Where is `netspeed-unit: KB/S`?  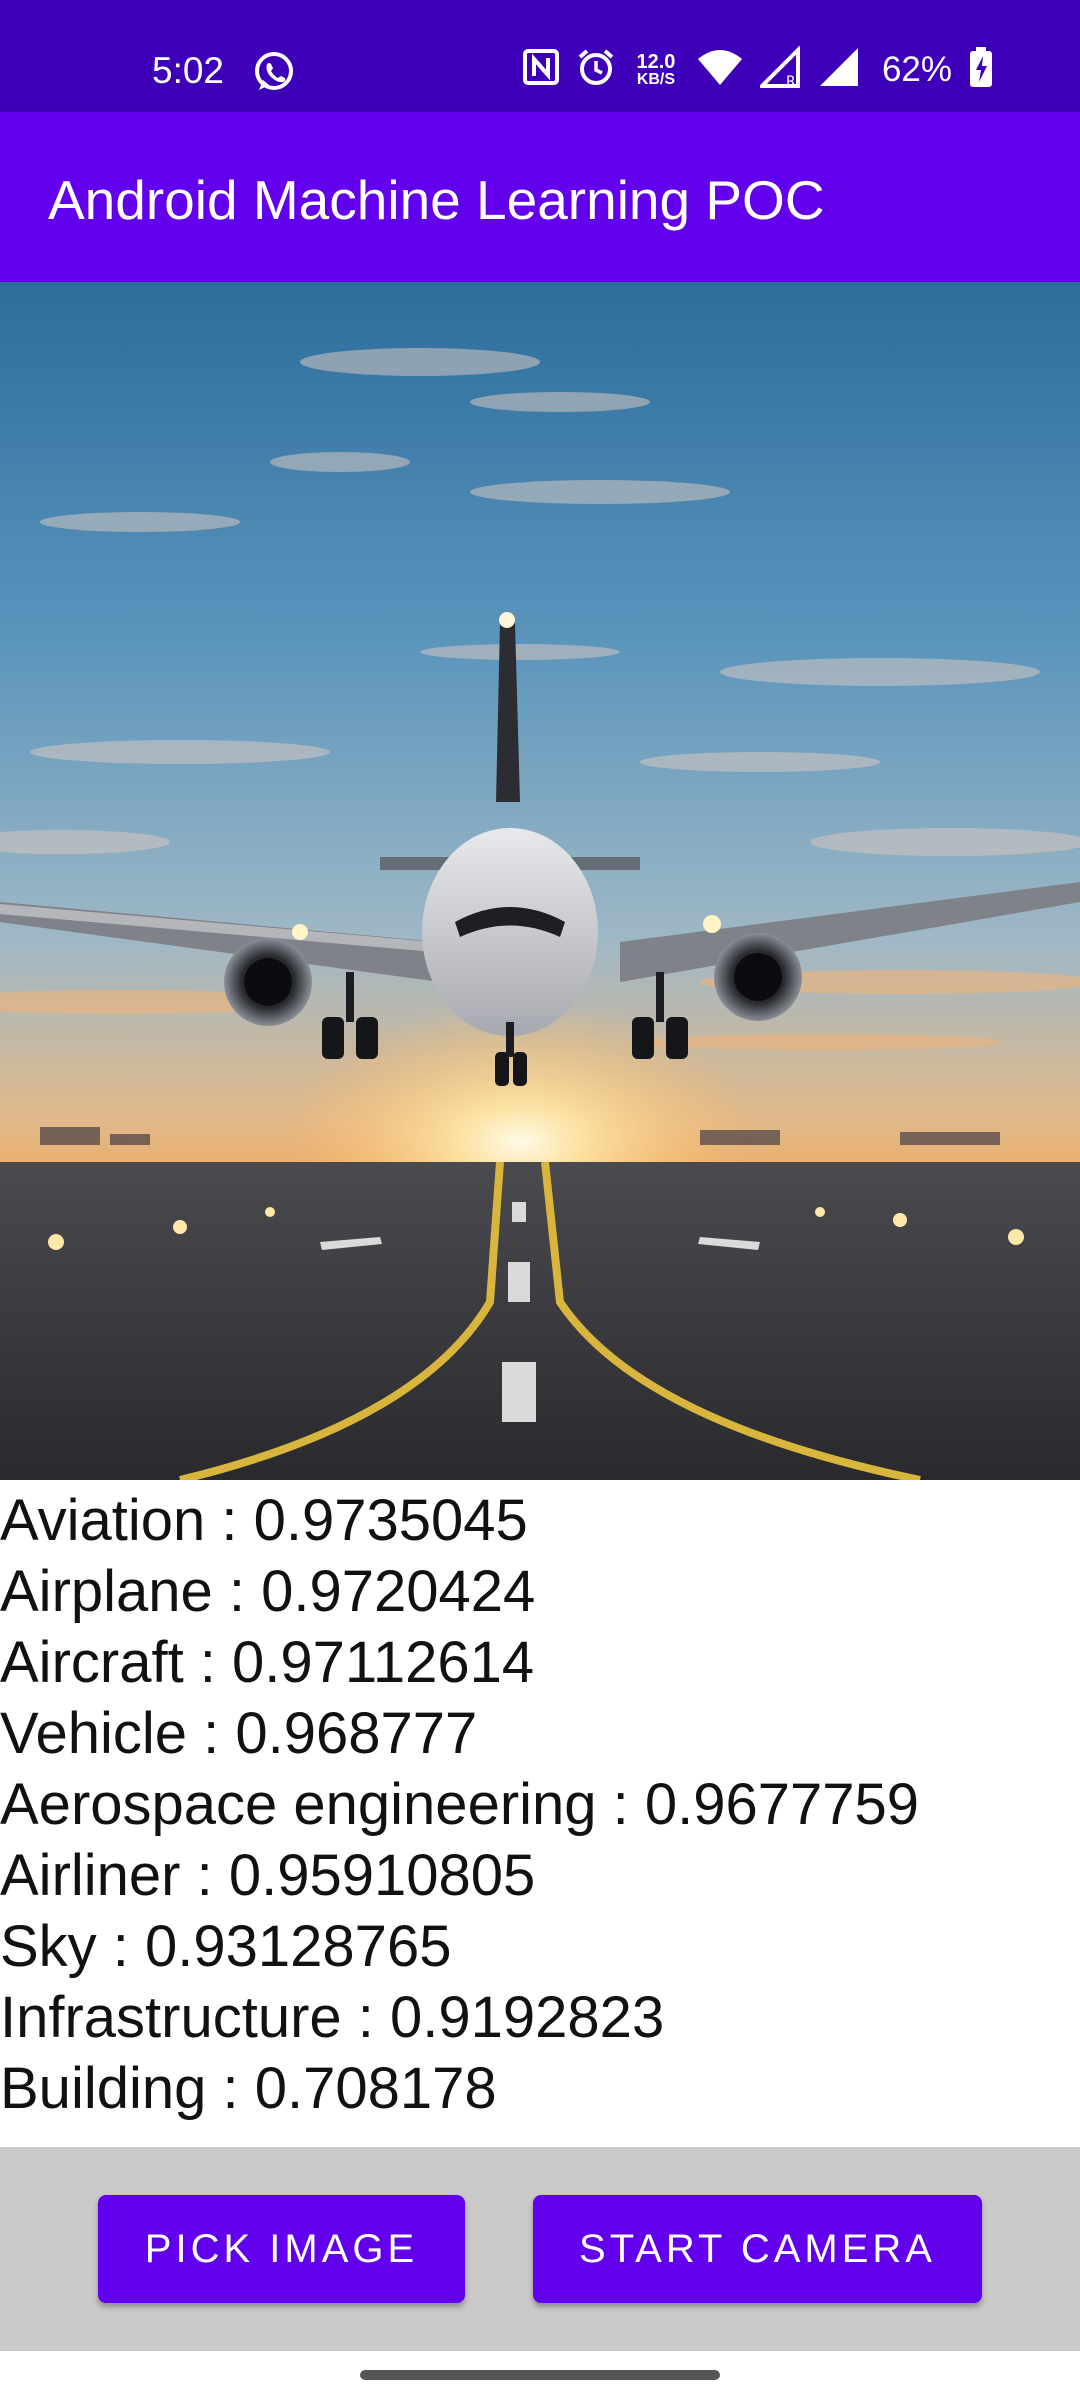
netspeed-unit: KB/S is located at coordinates (656, 79).